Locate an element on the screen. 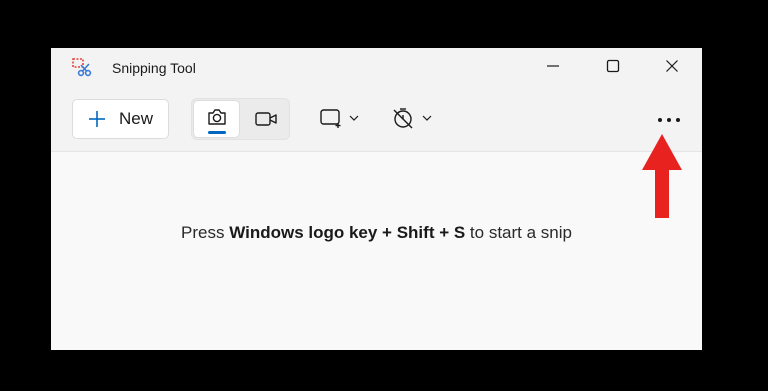 Image resolution: width=768 pixels, height=391 pixels. close-icon is located at coordinates (672, 66).